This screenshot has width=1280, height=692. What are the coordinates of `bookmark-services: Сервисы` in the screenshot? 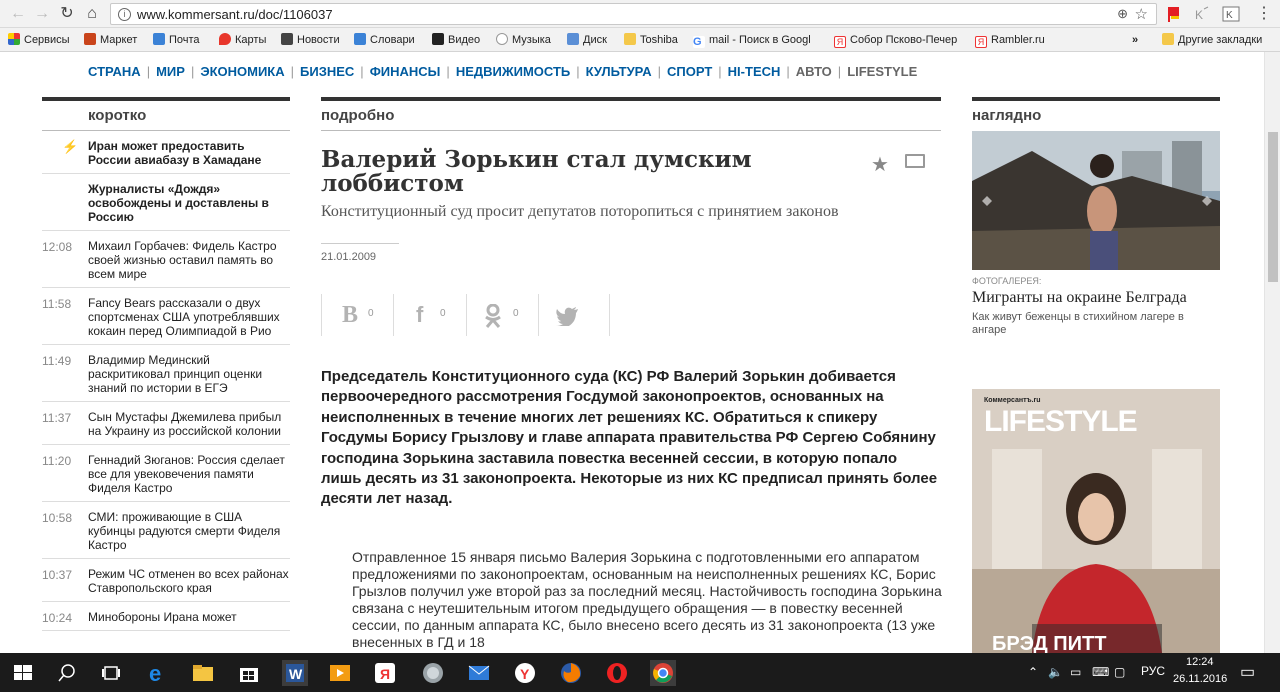 It's located at (39, 40).